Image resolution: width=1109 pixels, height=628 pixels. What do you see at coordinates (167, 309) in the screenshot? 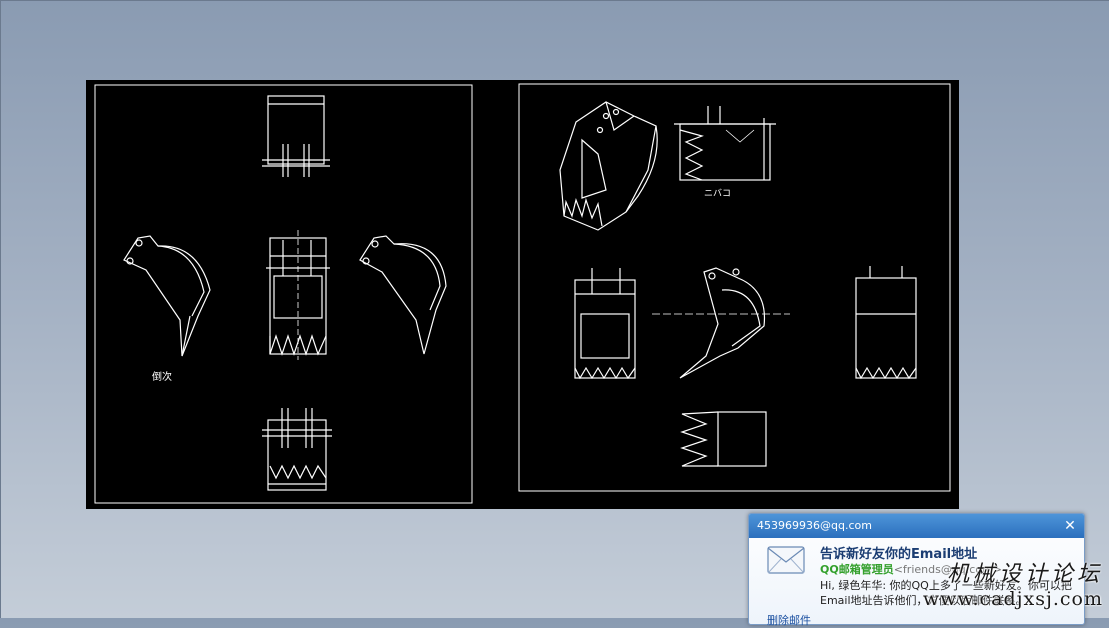
I see `left-side-view-left: 倒次` at bounding box center [167, 309].